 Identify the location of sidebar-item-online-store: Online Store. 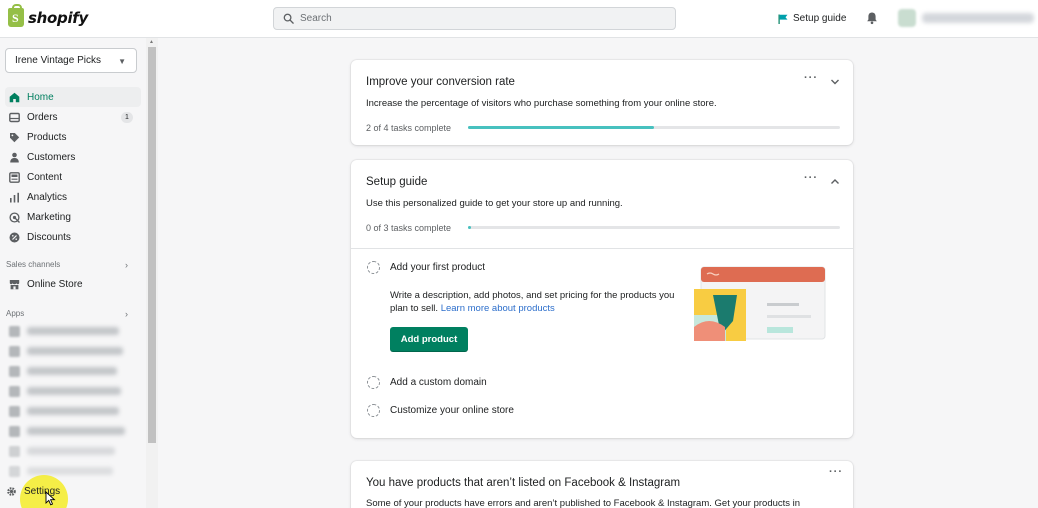
(73, 284).